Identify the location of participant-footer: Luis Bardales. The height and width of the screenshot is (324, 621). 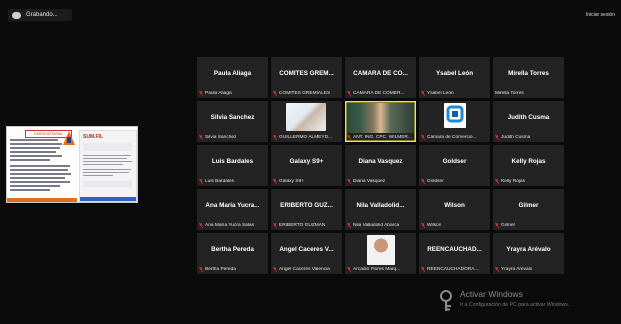
(232, 181).